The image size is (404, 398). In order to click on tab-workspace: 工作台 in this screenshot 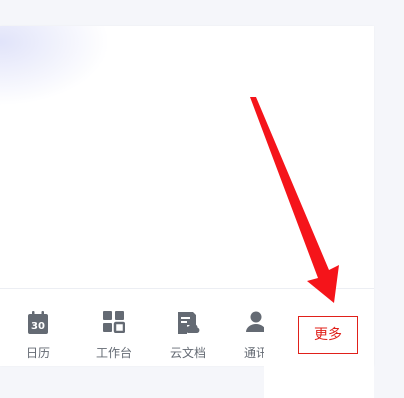, I will do `click(114, 327)`.